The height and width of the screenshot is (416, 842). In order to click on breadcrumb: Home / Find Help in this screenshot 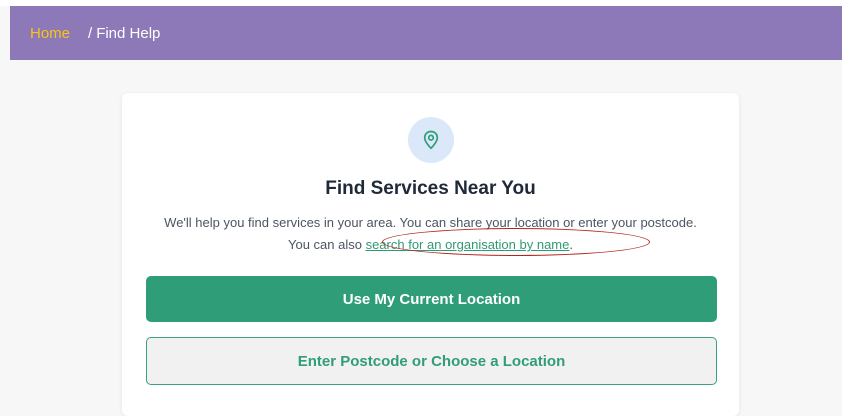, I will do `click(426, 33)`.